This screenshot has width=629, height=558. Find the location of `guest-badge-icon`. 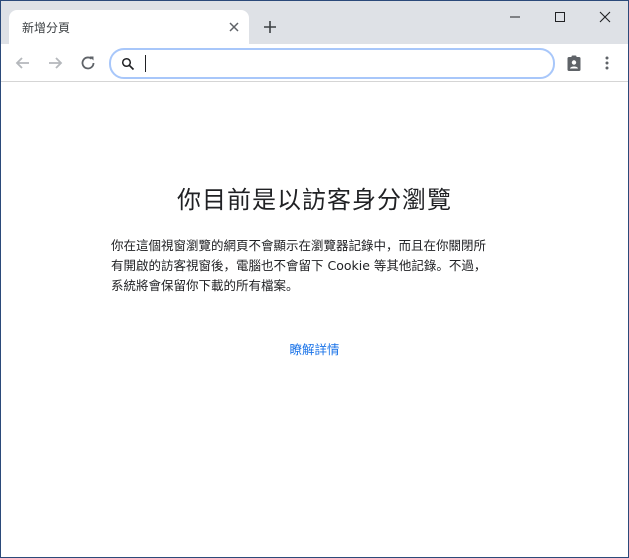

guest-badge-icon is located at coordinates (574, 63).